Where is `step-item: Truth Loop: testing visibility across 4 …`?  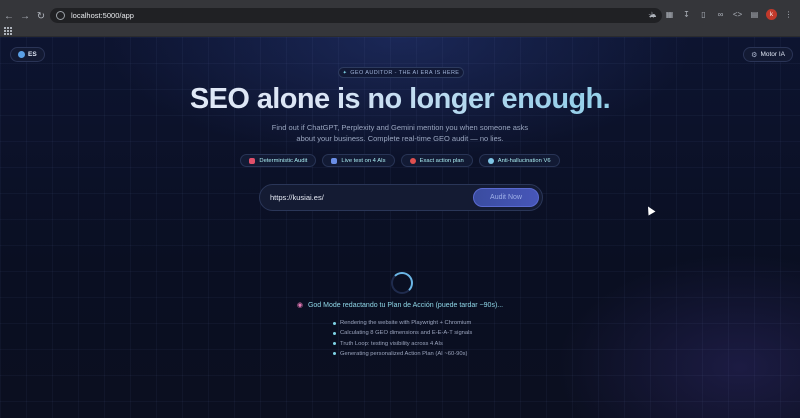 step-item: Truth Loop: testing visibility across 4 … is located at coordinates (402, 344).